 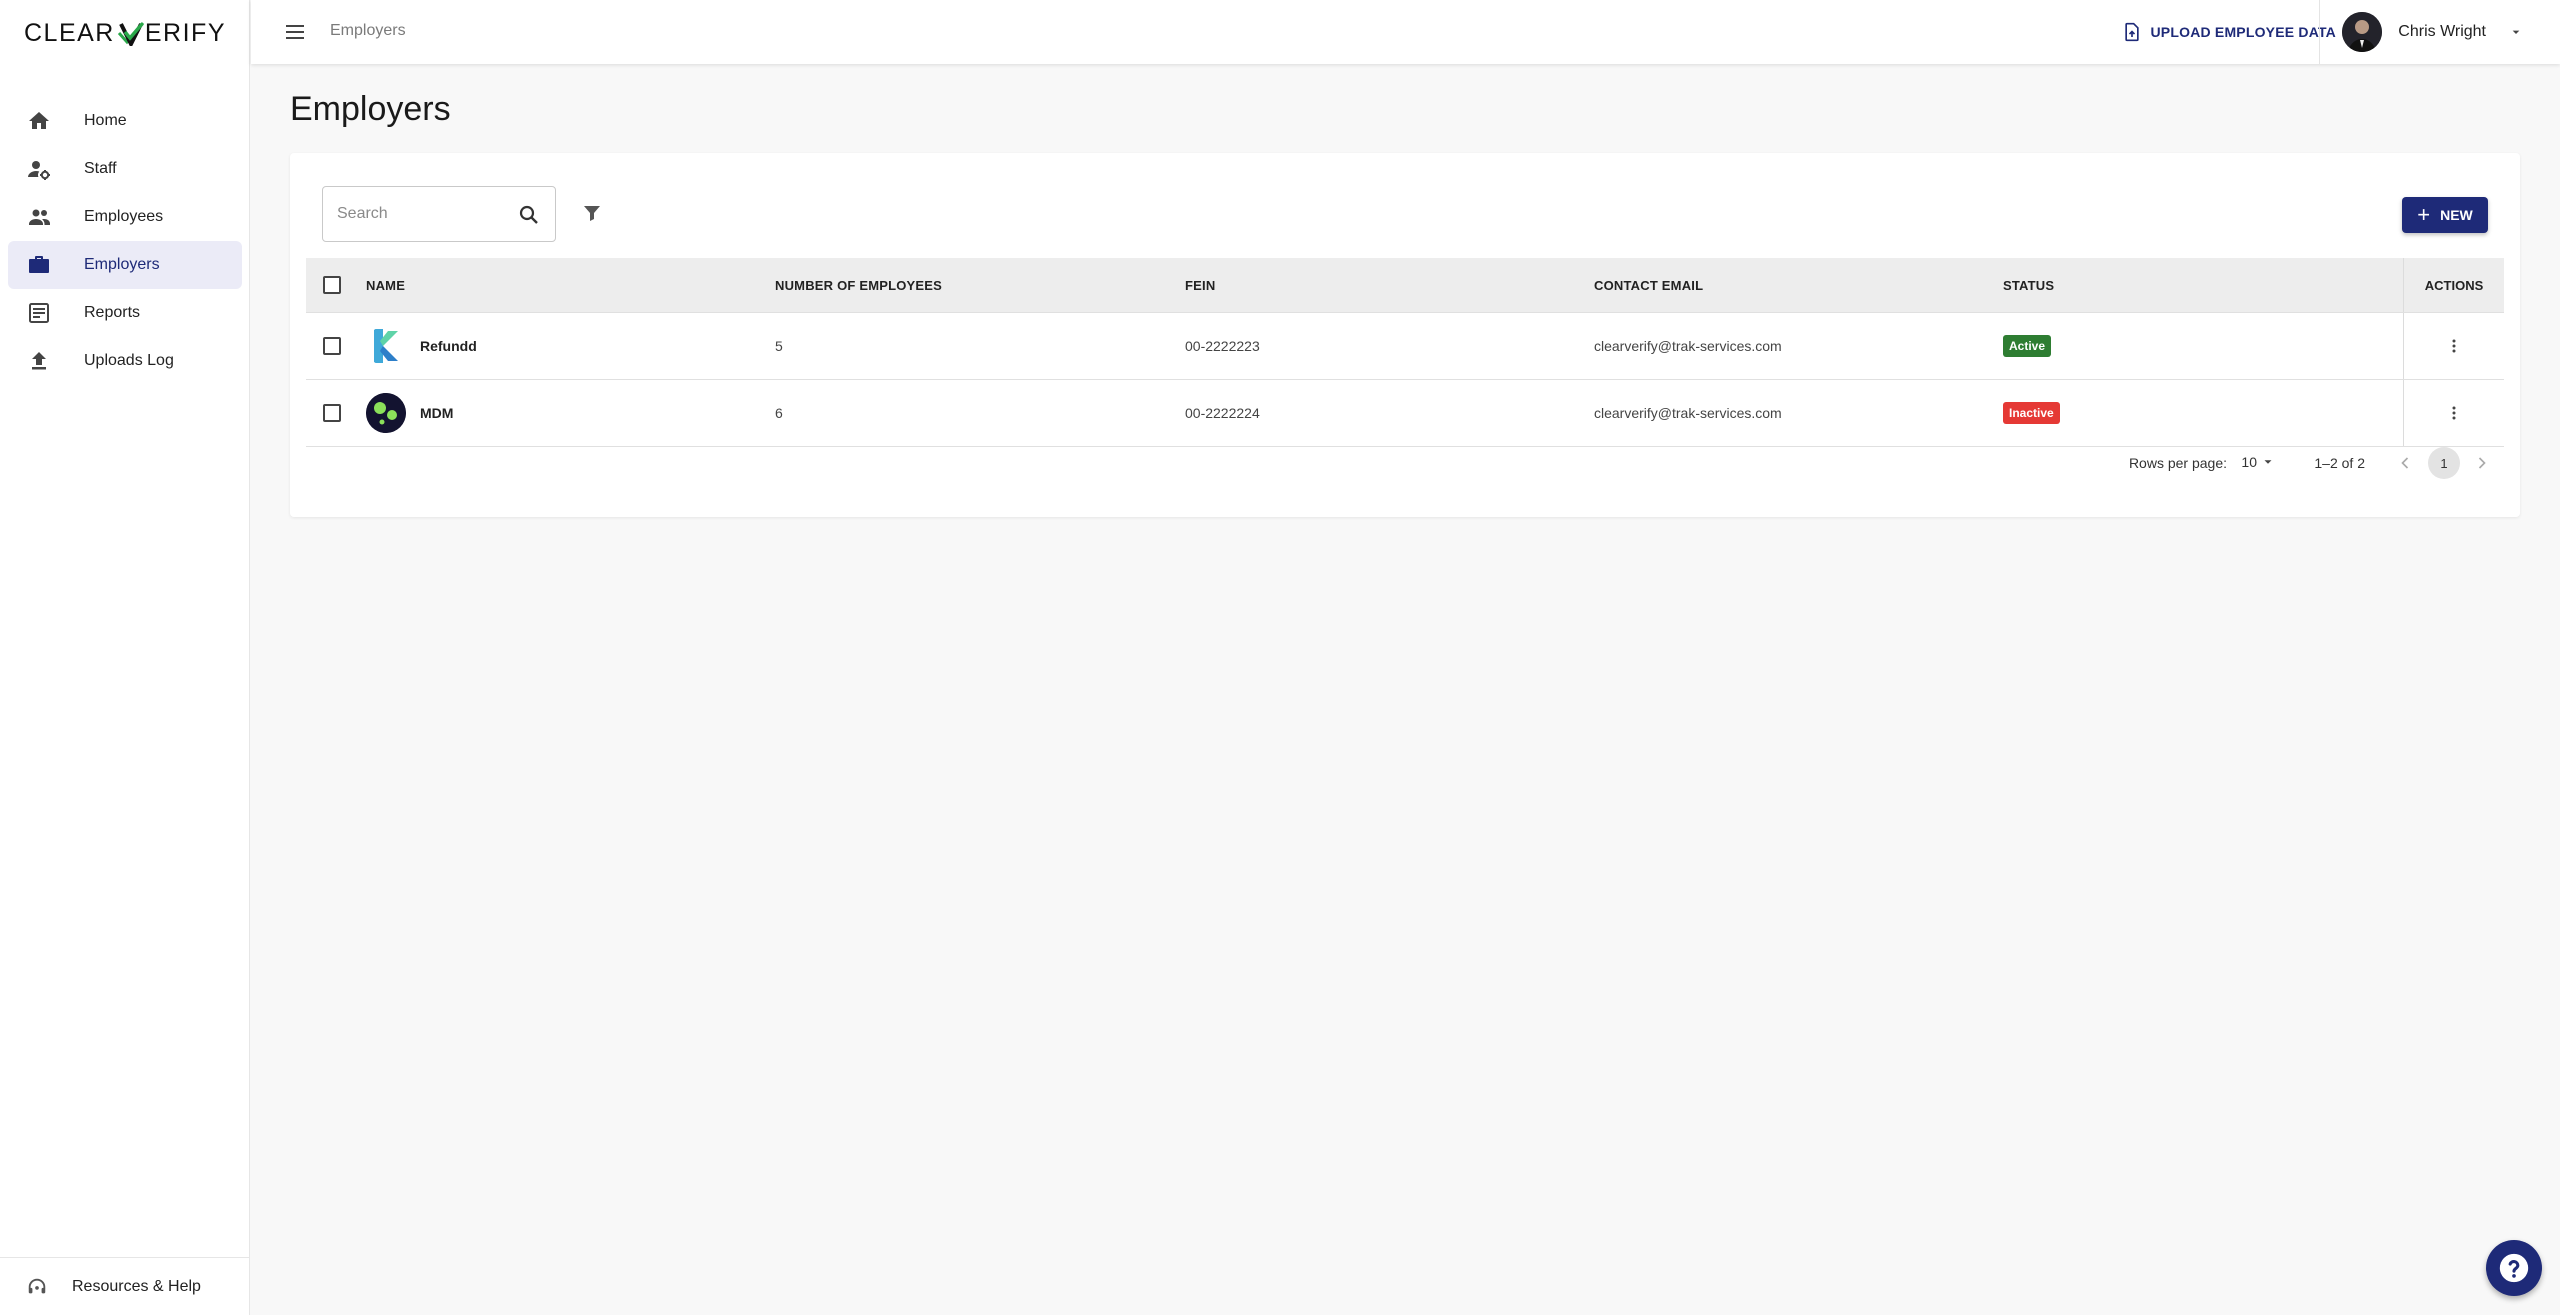 What do you see at coordinates (39, 265) in the screenshot?
I see `briefcase-icon` at bounding box center [39, 265].